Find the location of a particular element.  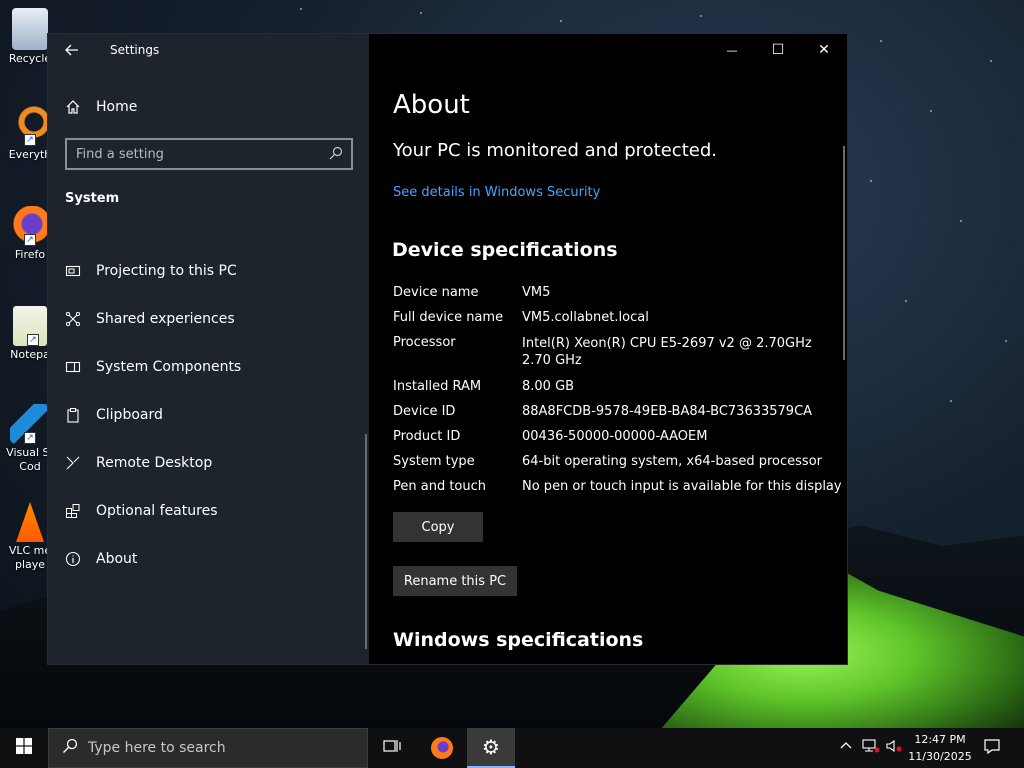

minimize-button: — is located at coordinates (732, 50).